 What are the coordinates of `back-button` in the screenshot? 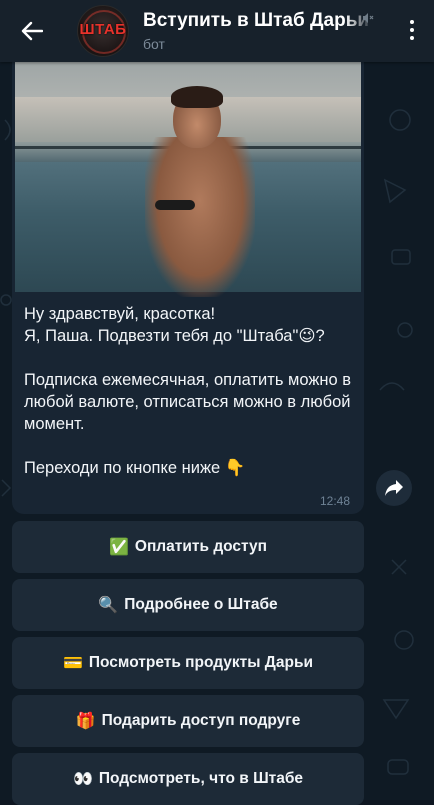 It's located at (32, 31).